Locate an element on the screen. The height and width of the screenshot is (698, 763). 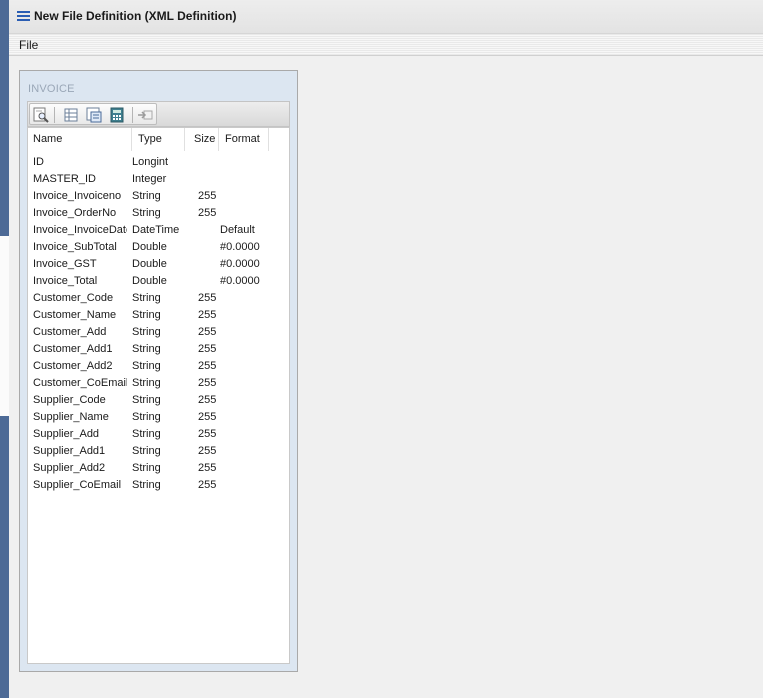
grid-header: Name Type Size Format is located at coordinates (159, 139).